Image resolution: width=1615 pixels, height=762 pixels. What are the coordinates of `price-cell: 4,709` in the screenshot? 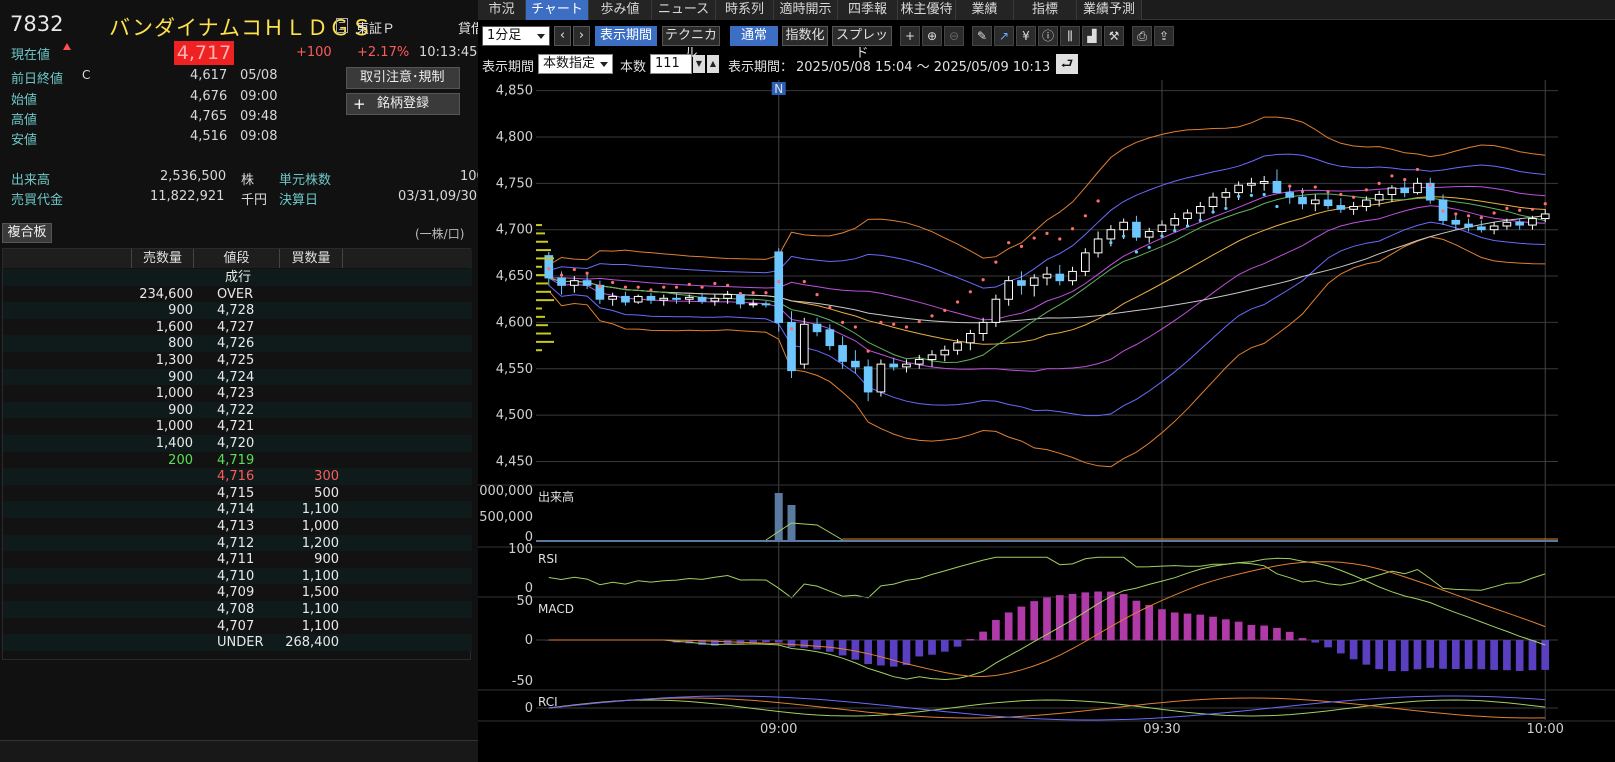 It's located at (236, 593).